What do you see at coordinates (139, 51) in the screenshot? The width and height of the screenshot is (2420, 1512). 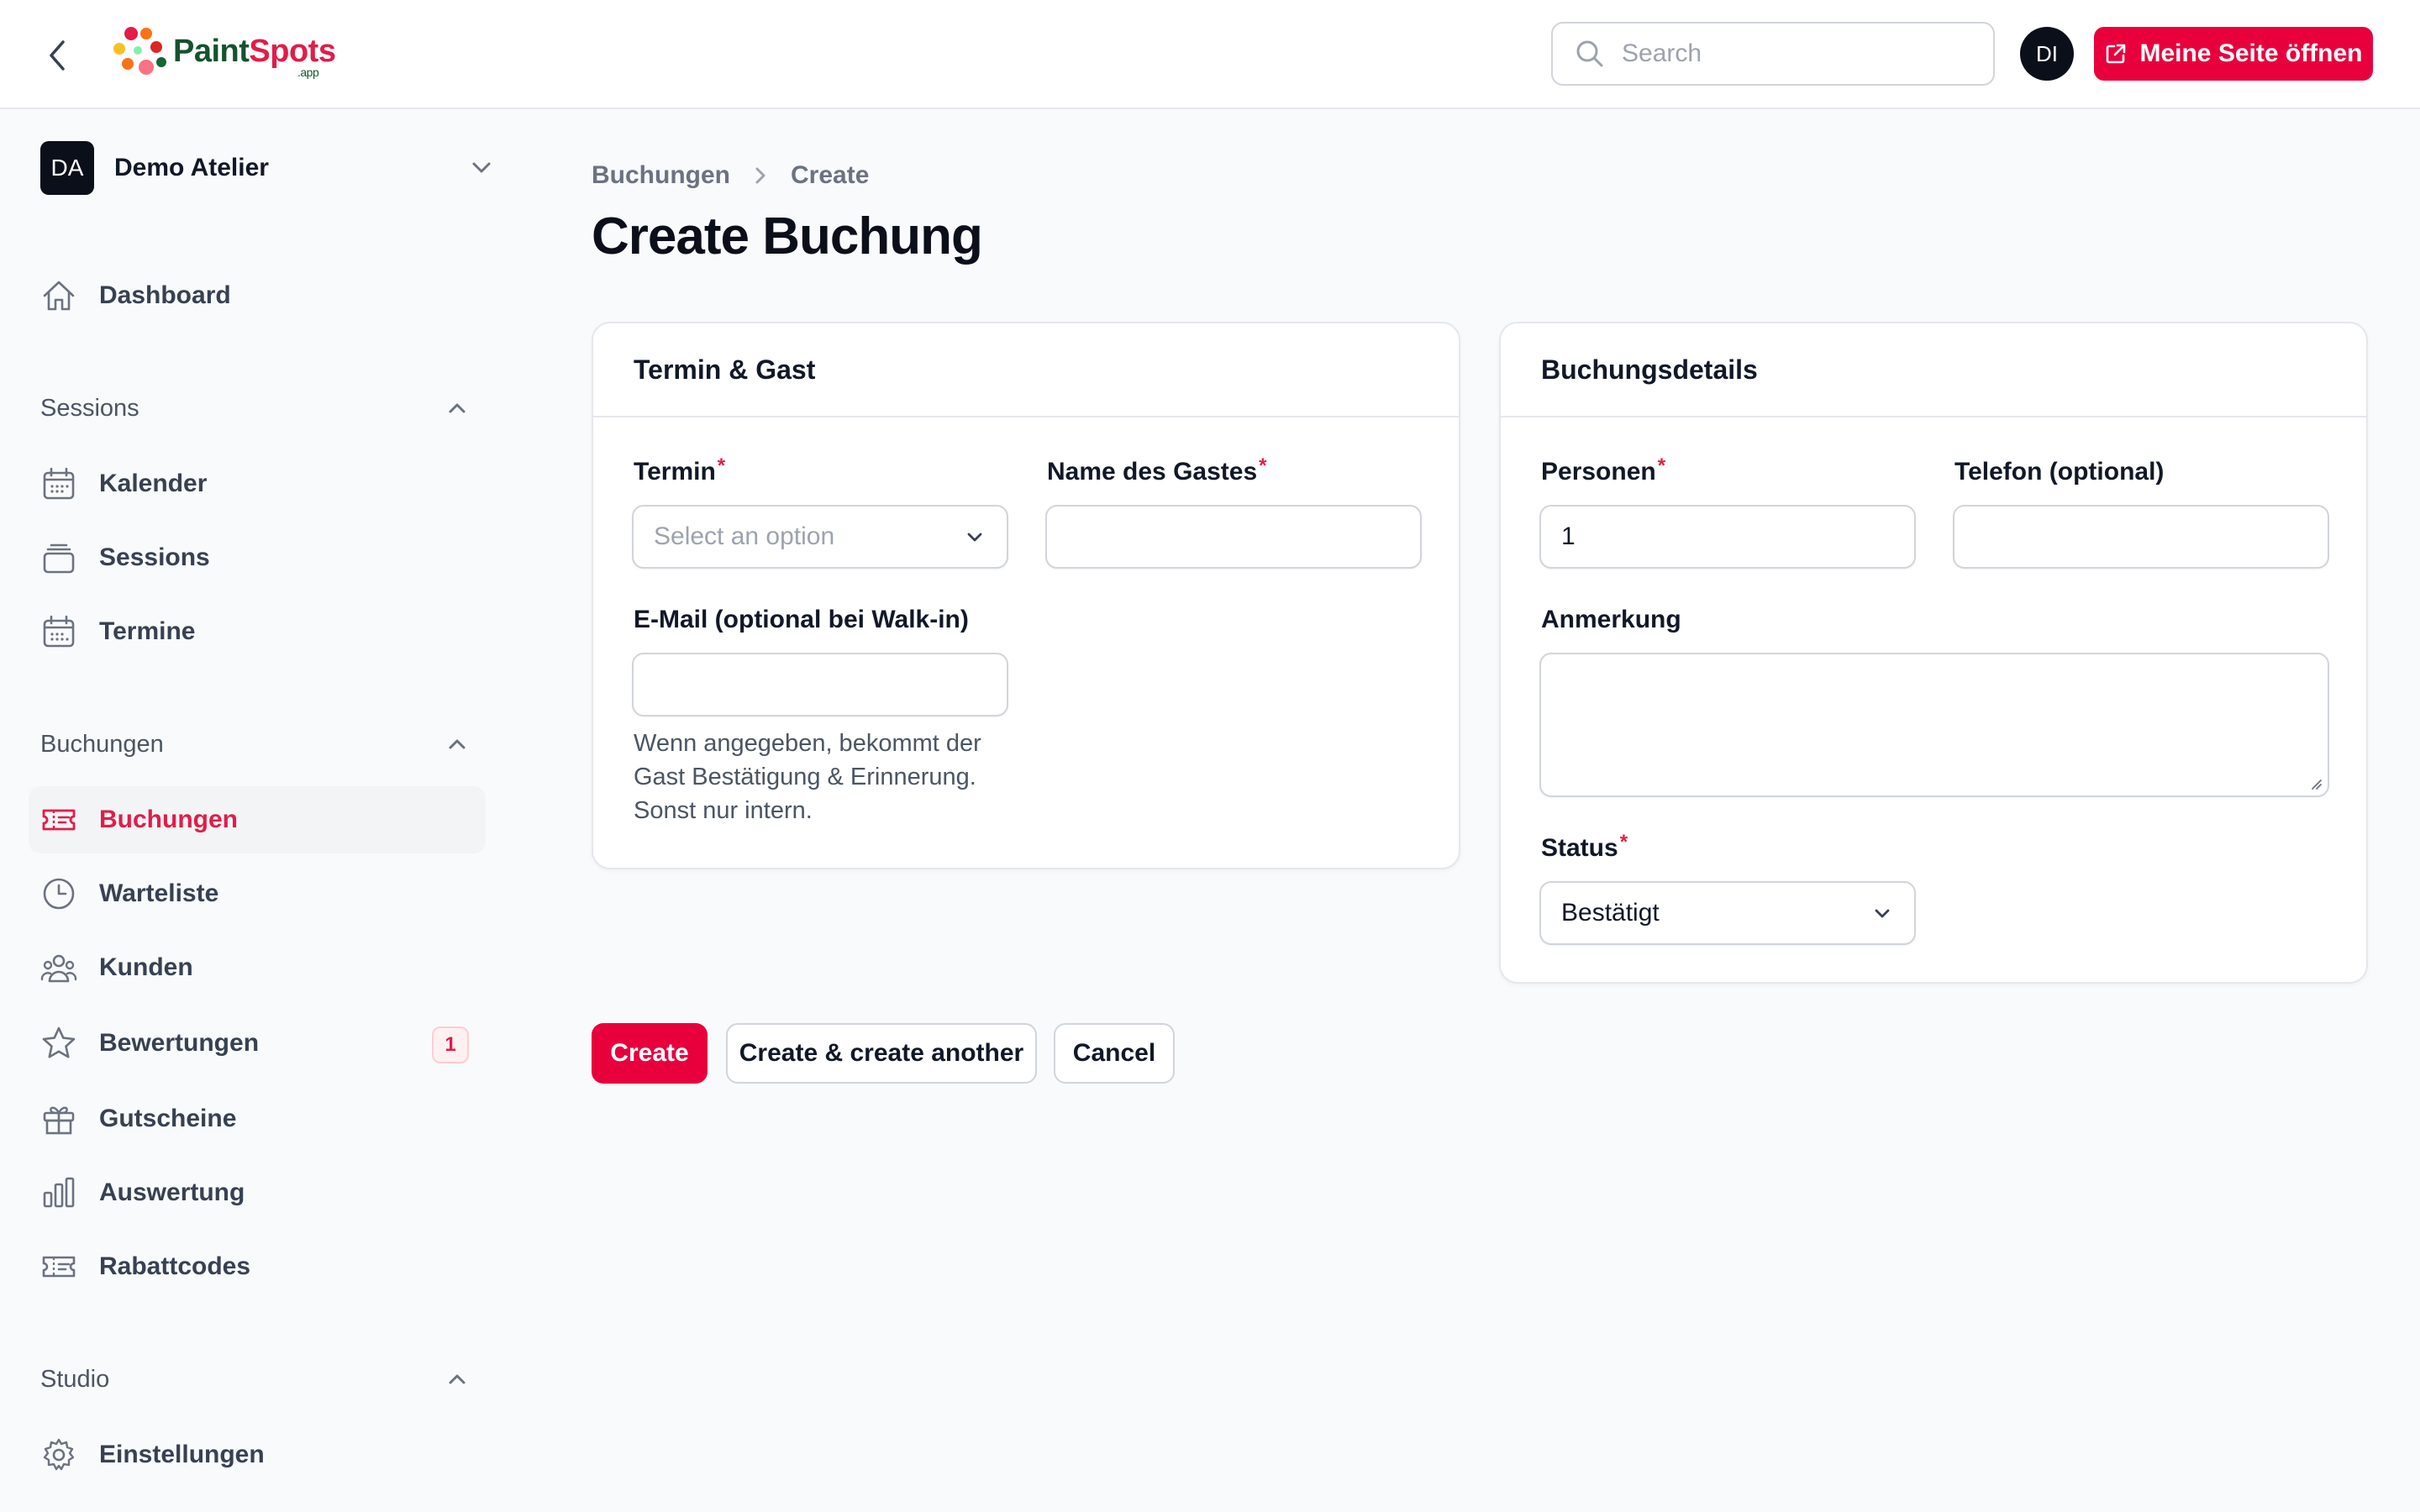 I see `paint-dots-icon` at bounding box center [139, 51].